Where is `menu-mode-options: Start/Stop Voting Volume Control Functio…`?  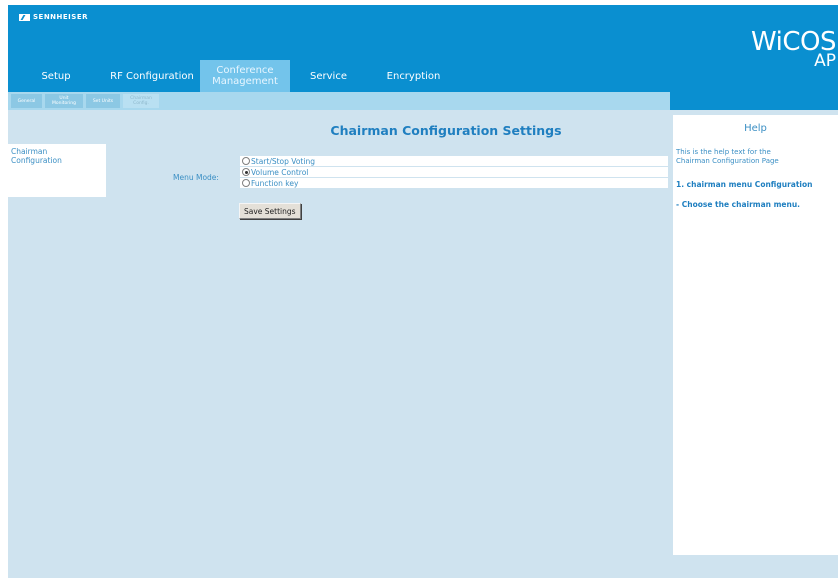
menu-mode-options: Start/Stop Voting Volume Control Functio… is located at coordinates (454, 172).